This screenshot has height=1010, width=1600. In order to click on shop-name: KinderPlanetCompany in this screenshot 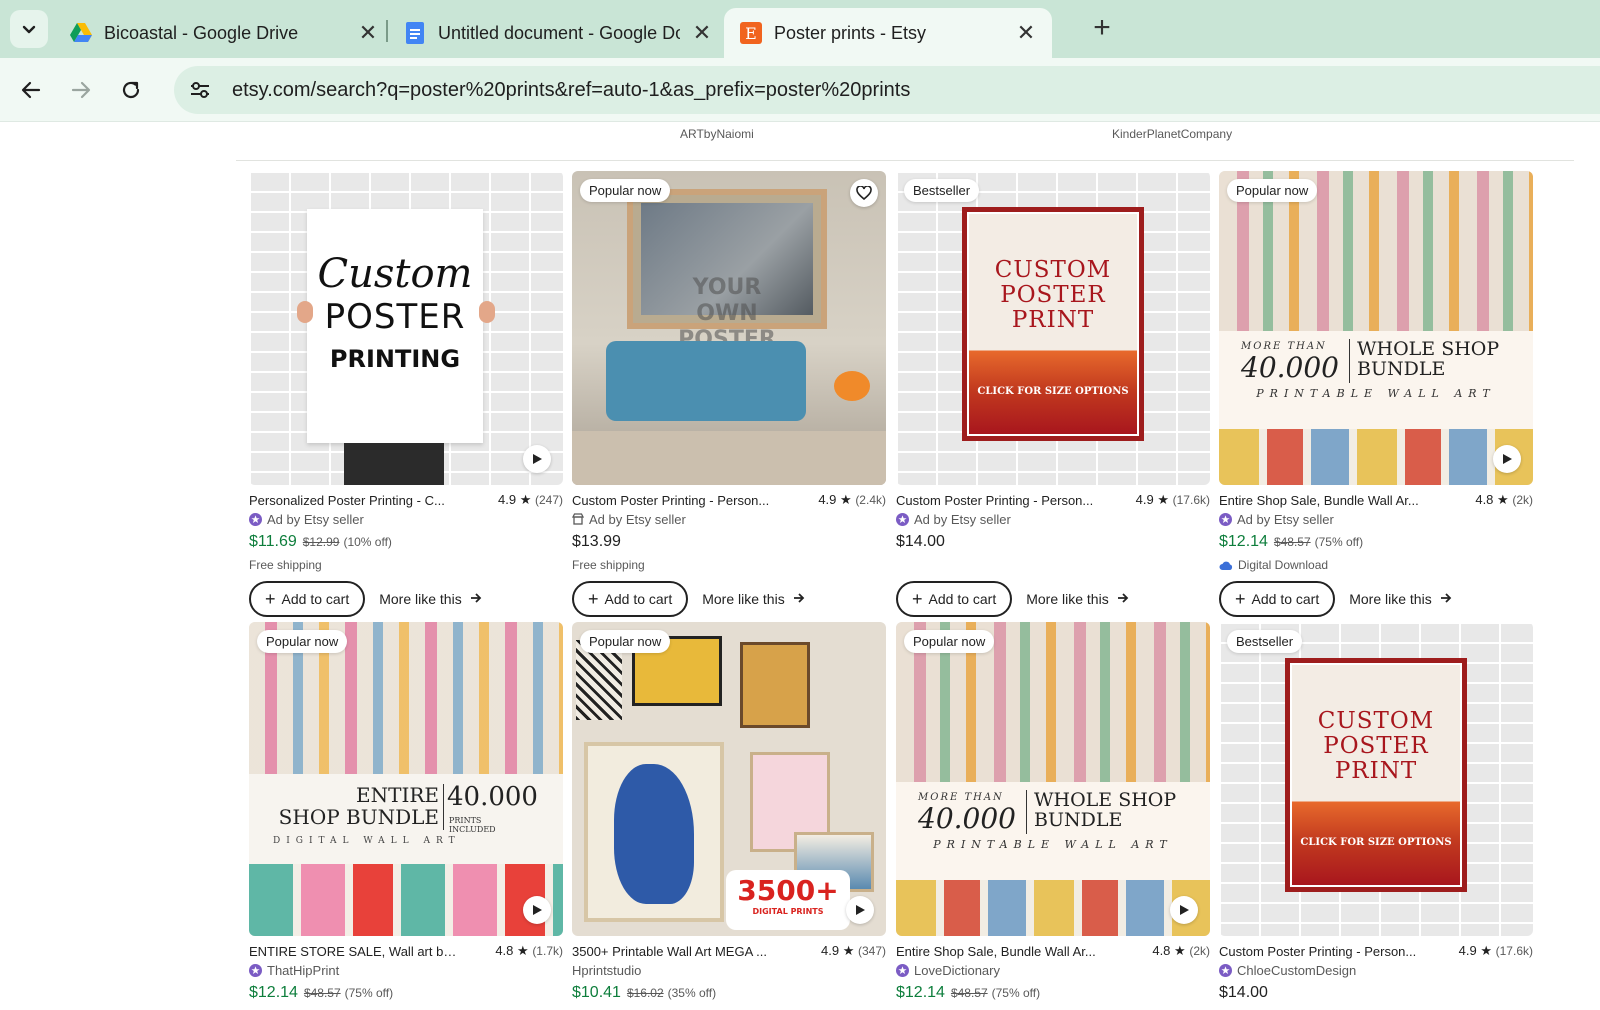, I will do `click(1172, 134)`.